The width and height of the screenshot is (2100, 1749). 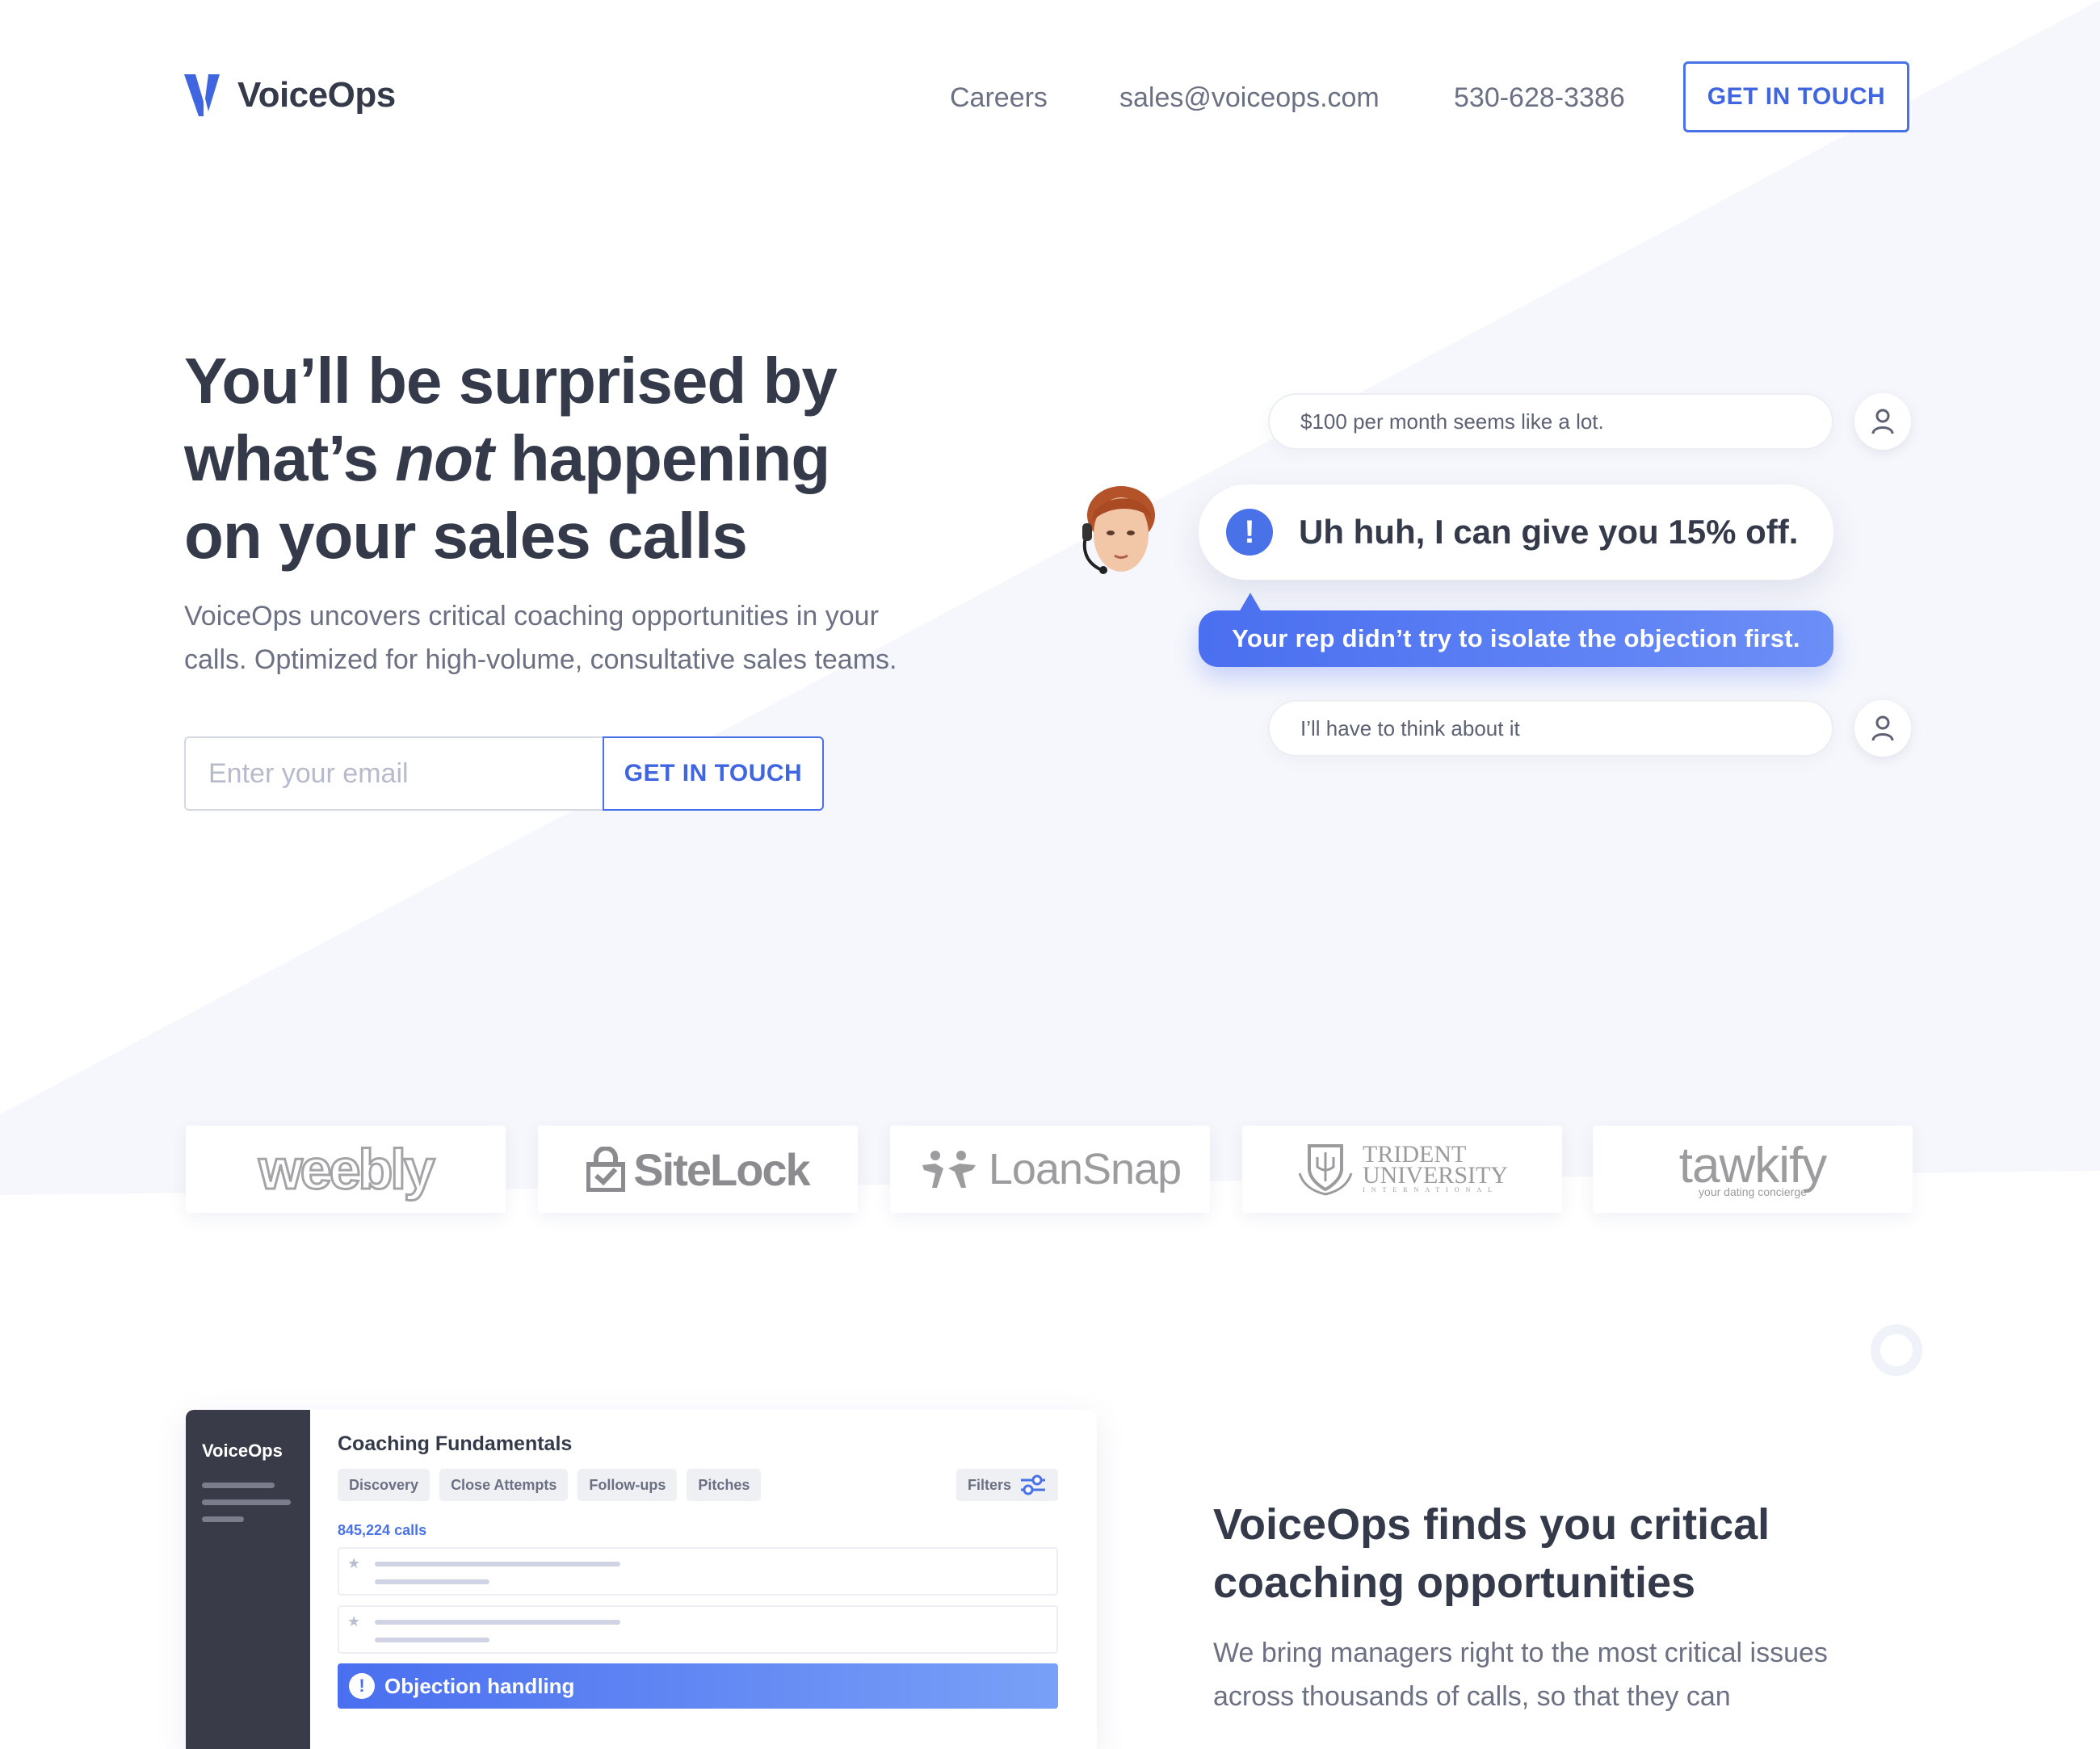 I want to click on objection-handling-highlight: ! Objection handling, so click(x=698, y=1686).